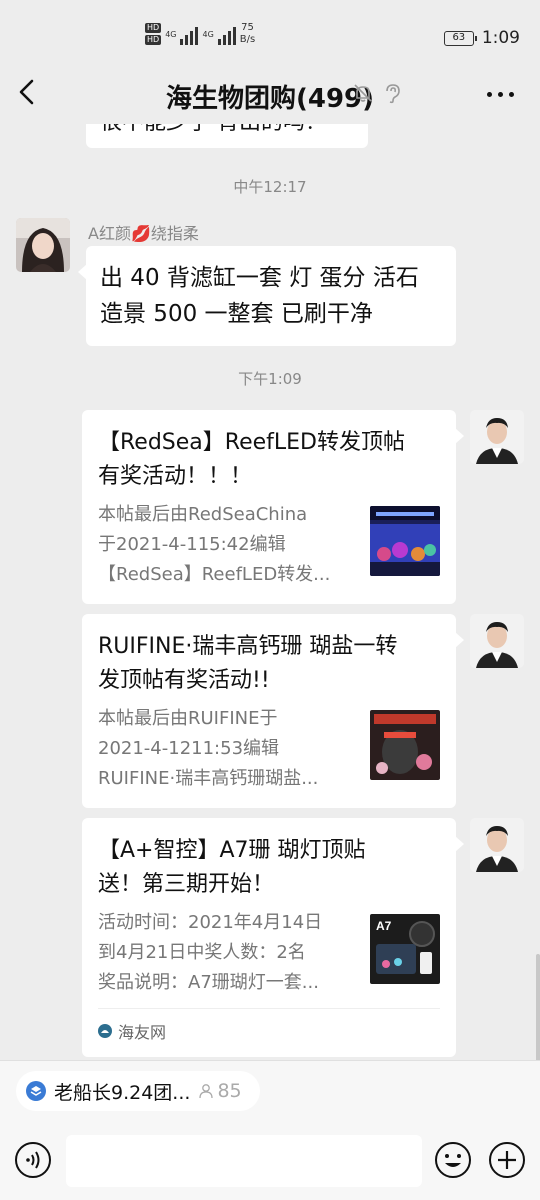 The image size is (540, 1200). I want to click on scrollbar, so click(538, 1007).